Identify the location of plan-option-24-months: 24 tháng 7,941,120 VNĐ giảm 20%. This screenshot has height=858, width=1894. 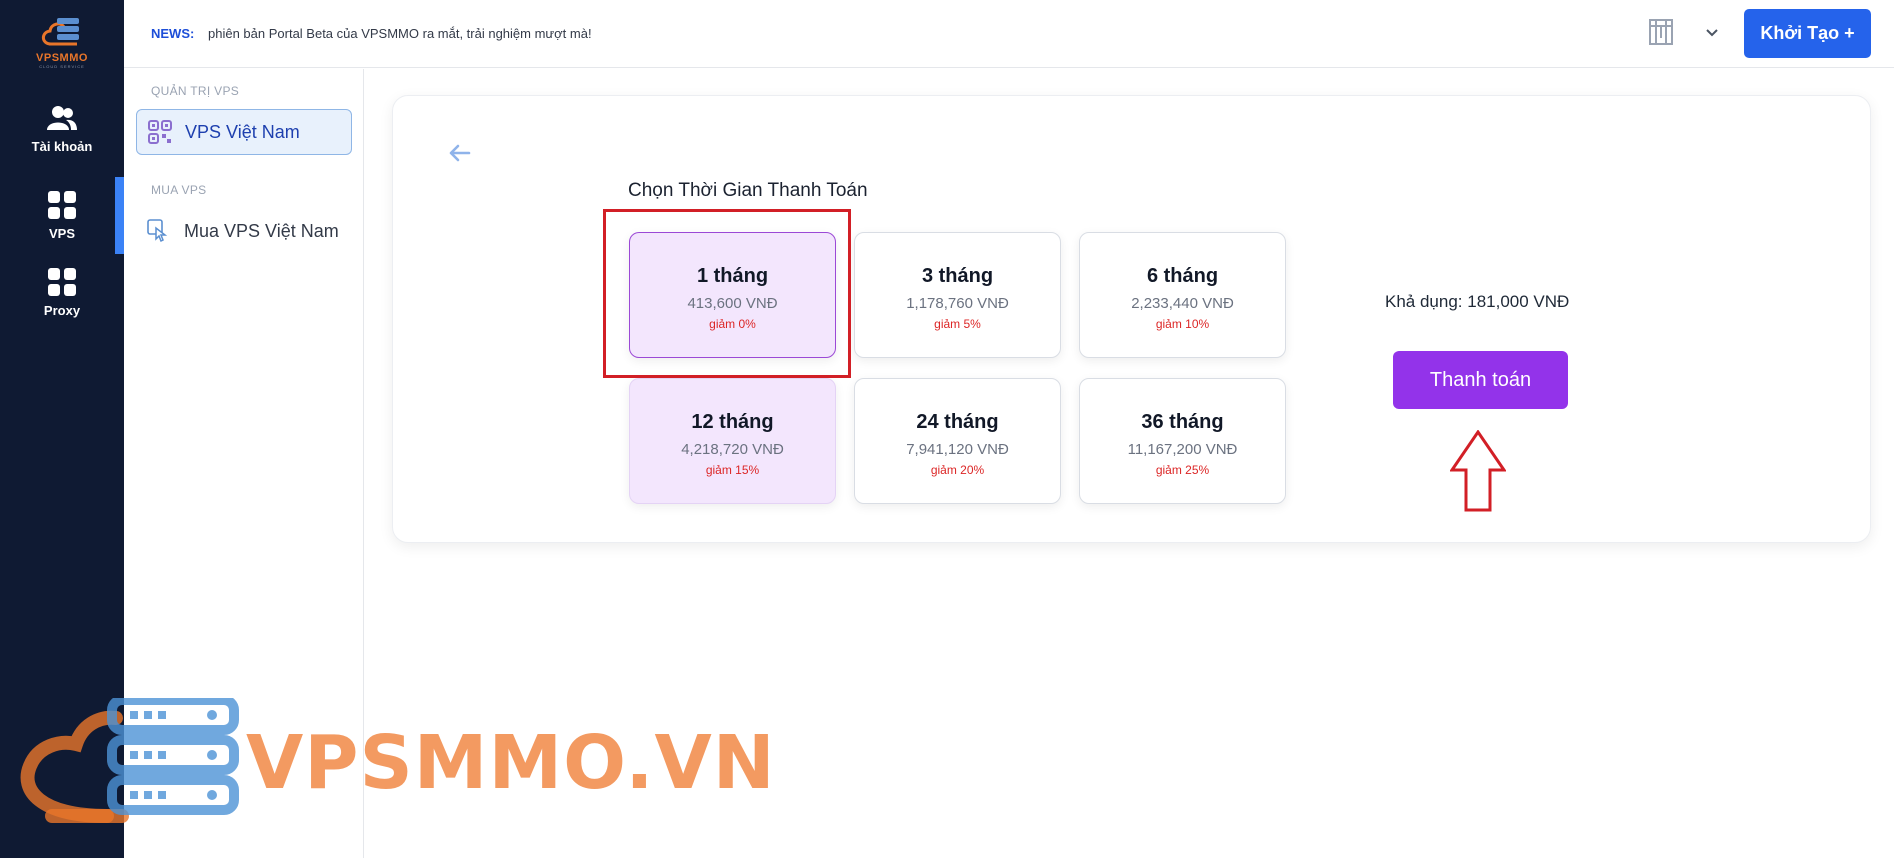
(957, 441).